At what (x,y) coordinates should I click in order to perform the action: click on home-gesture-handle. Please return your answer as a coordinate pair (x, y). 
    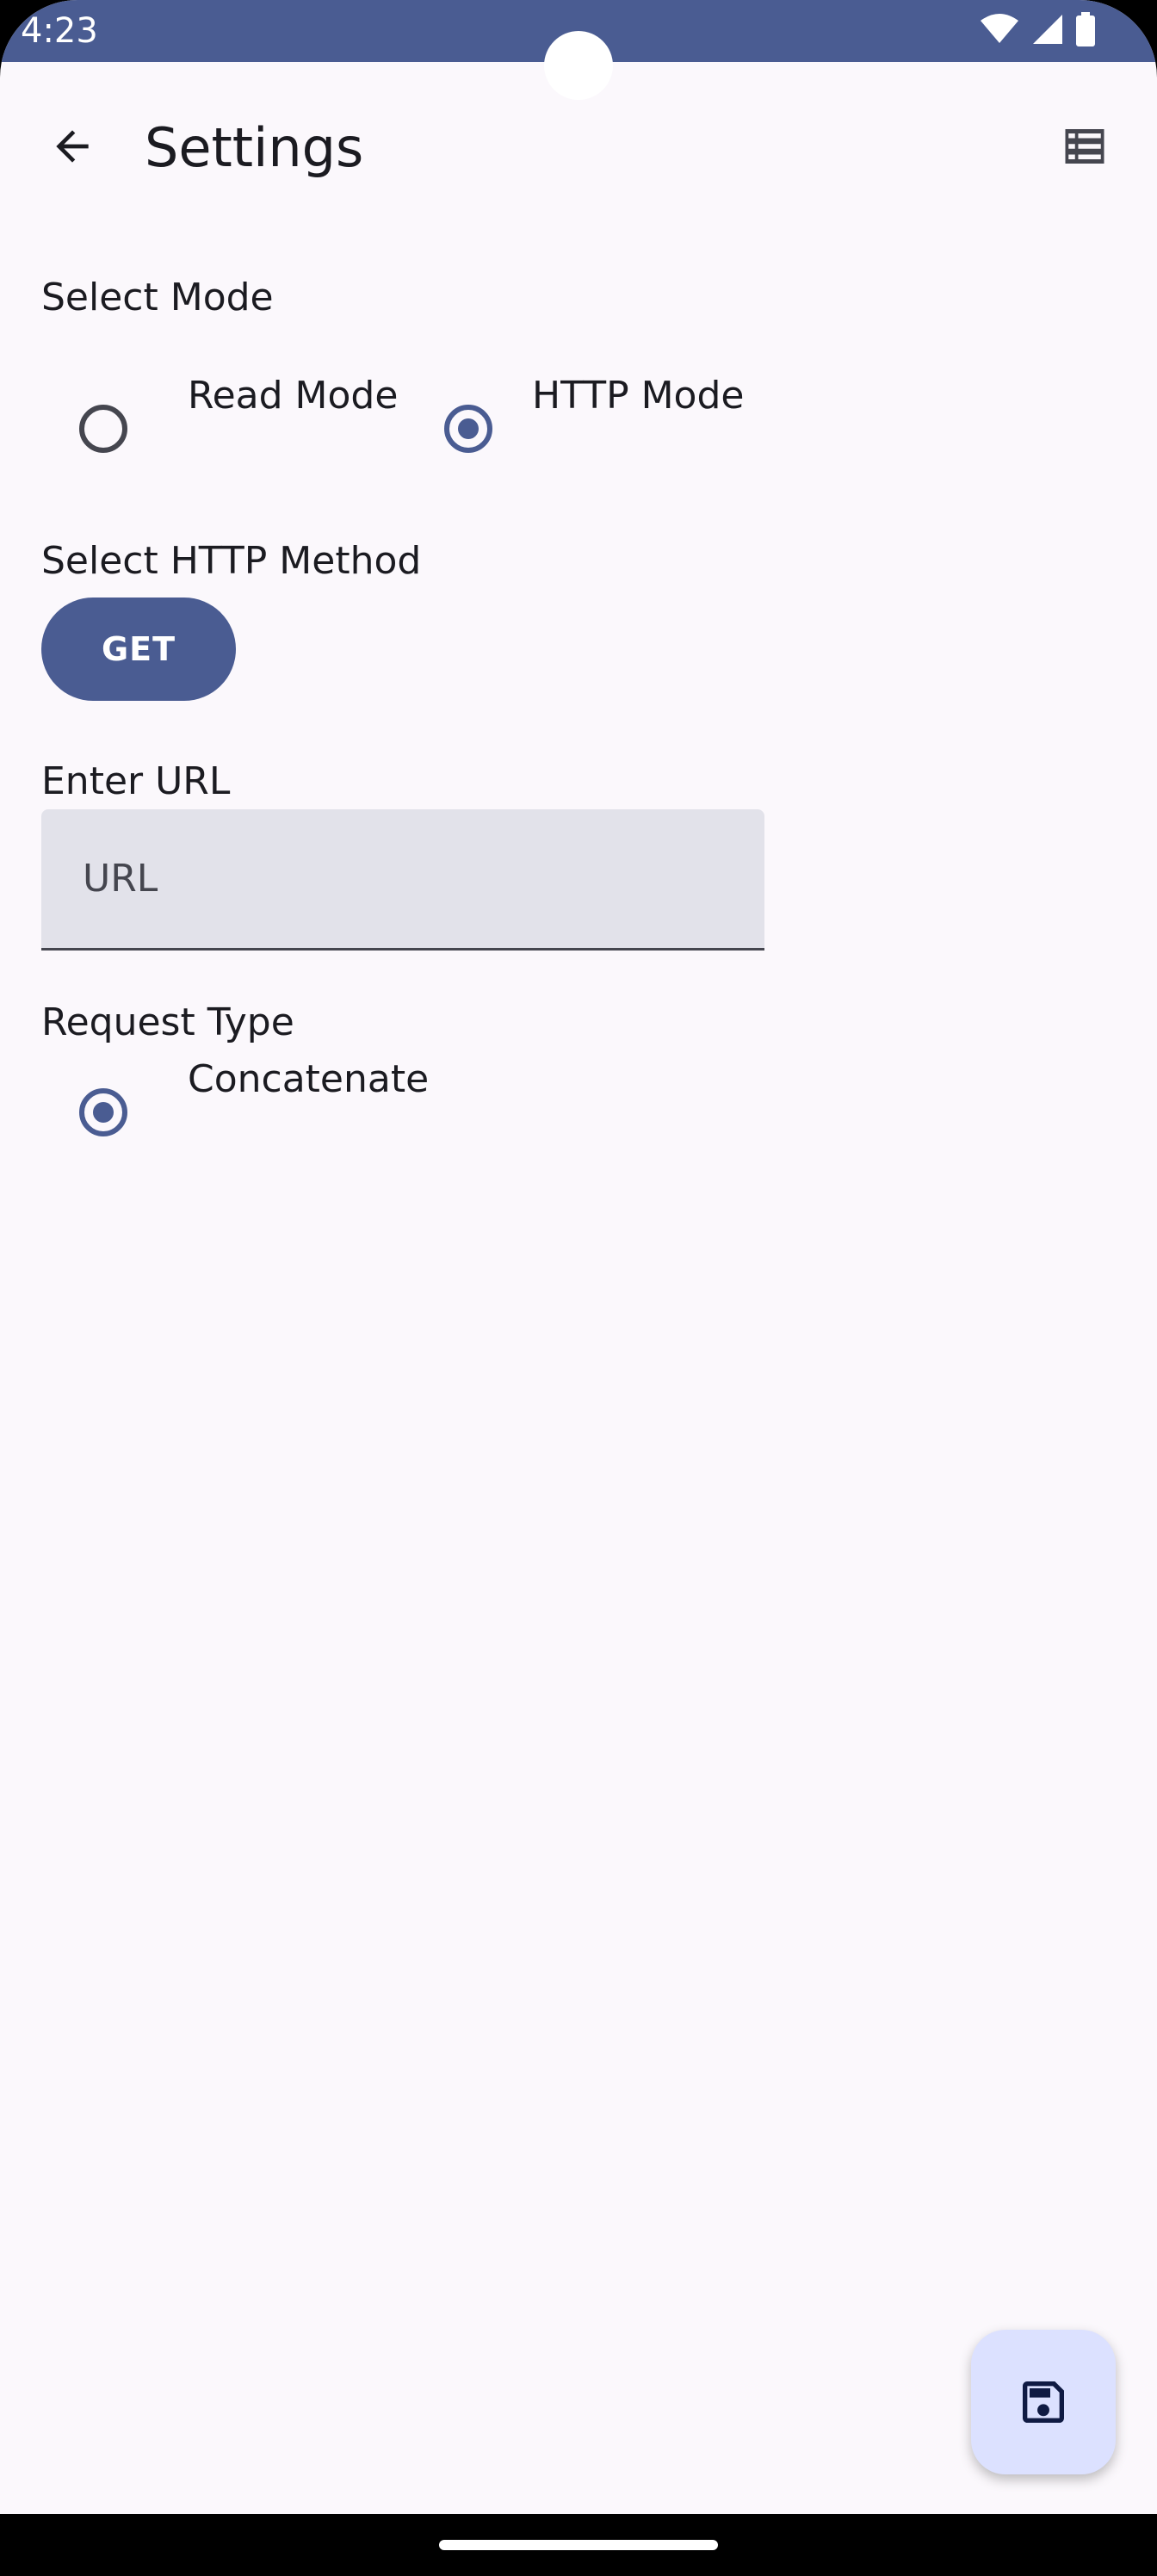
    Looking at the image, I should click on (579, 2545).